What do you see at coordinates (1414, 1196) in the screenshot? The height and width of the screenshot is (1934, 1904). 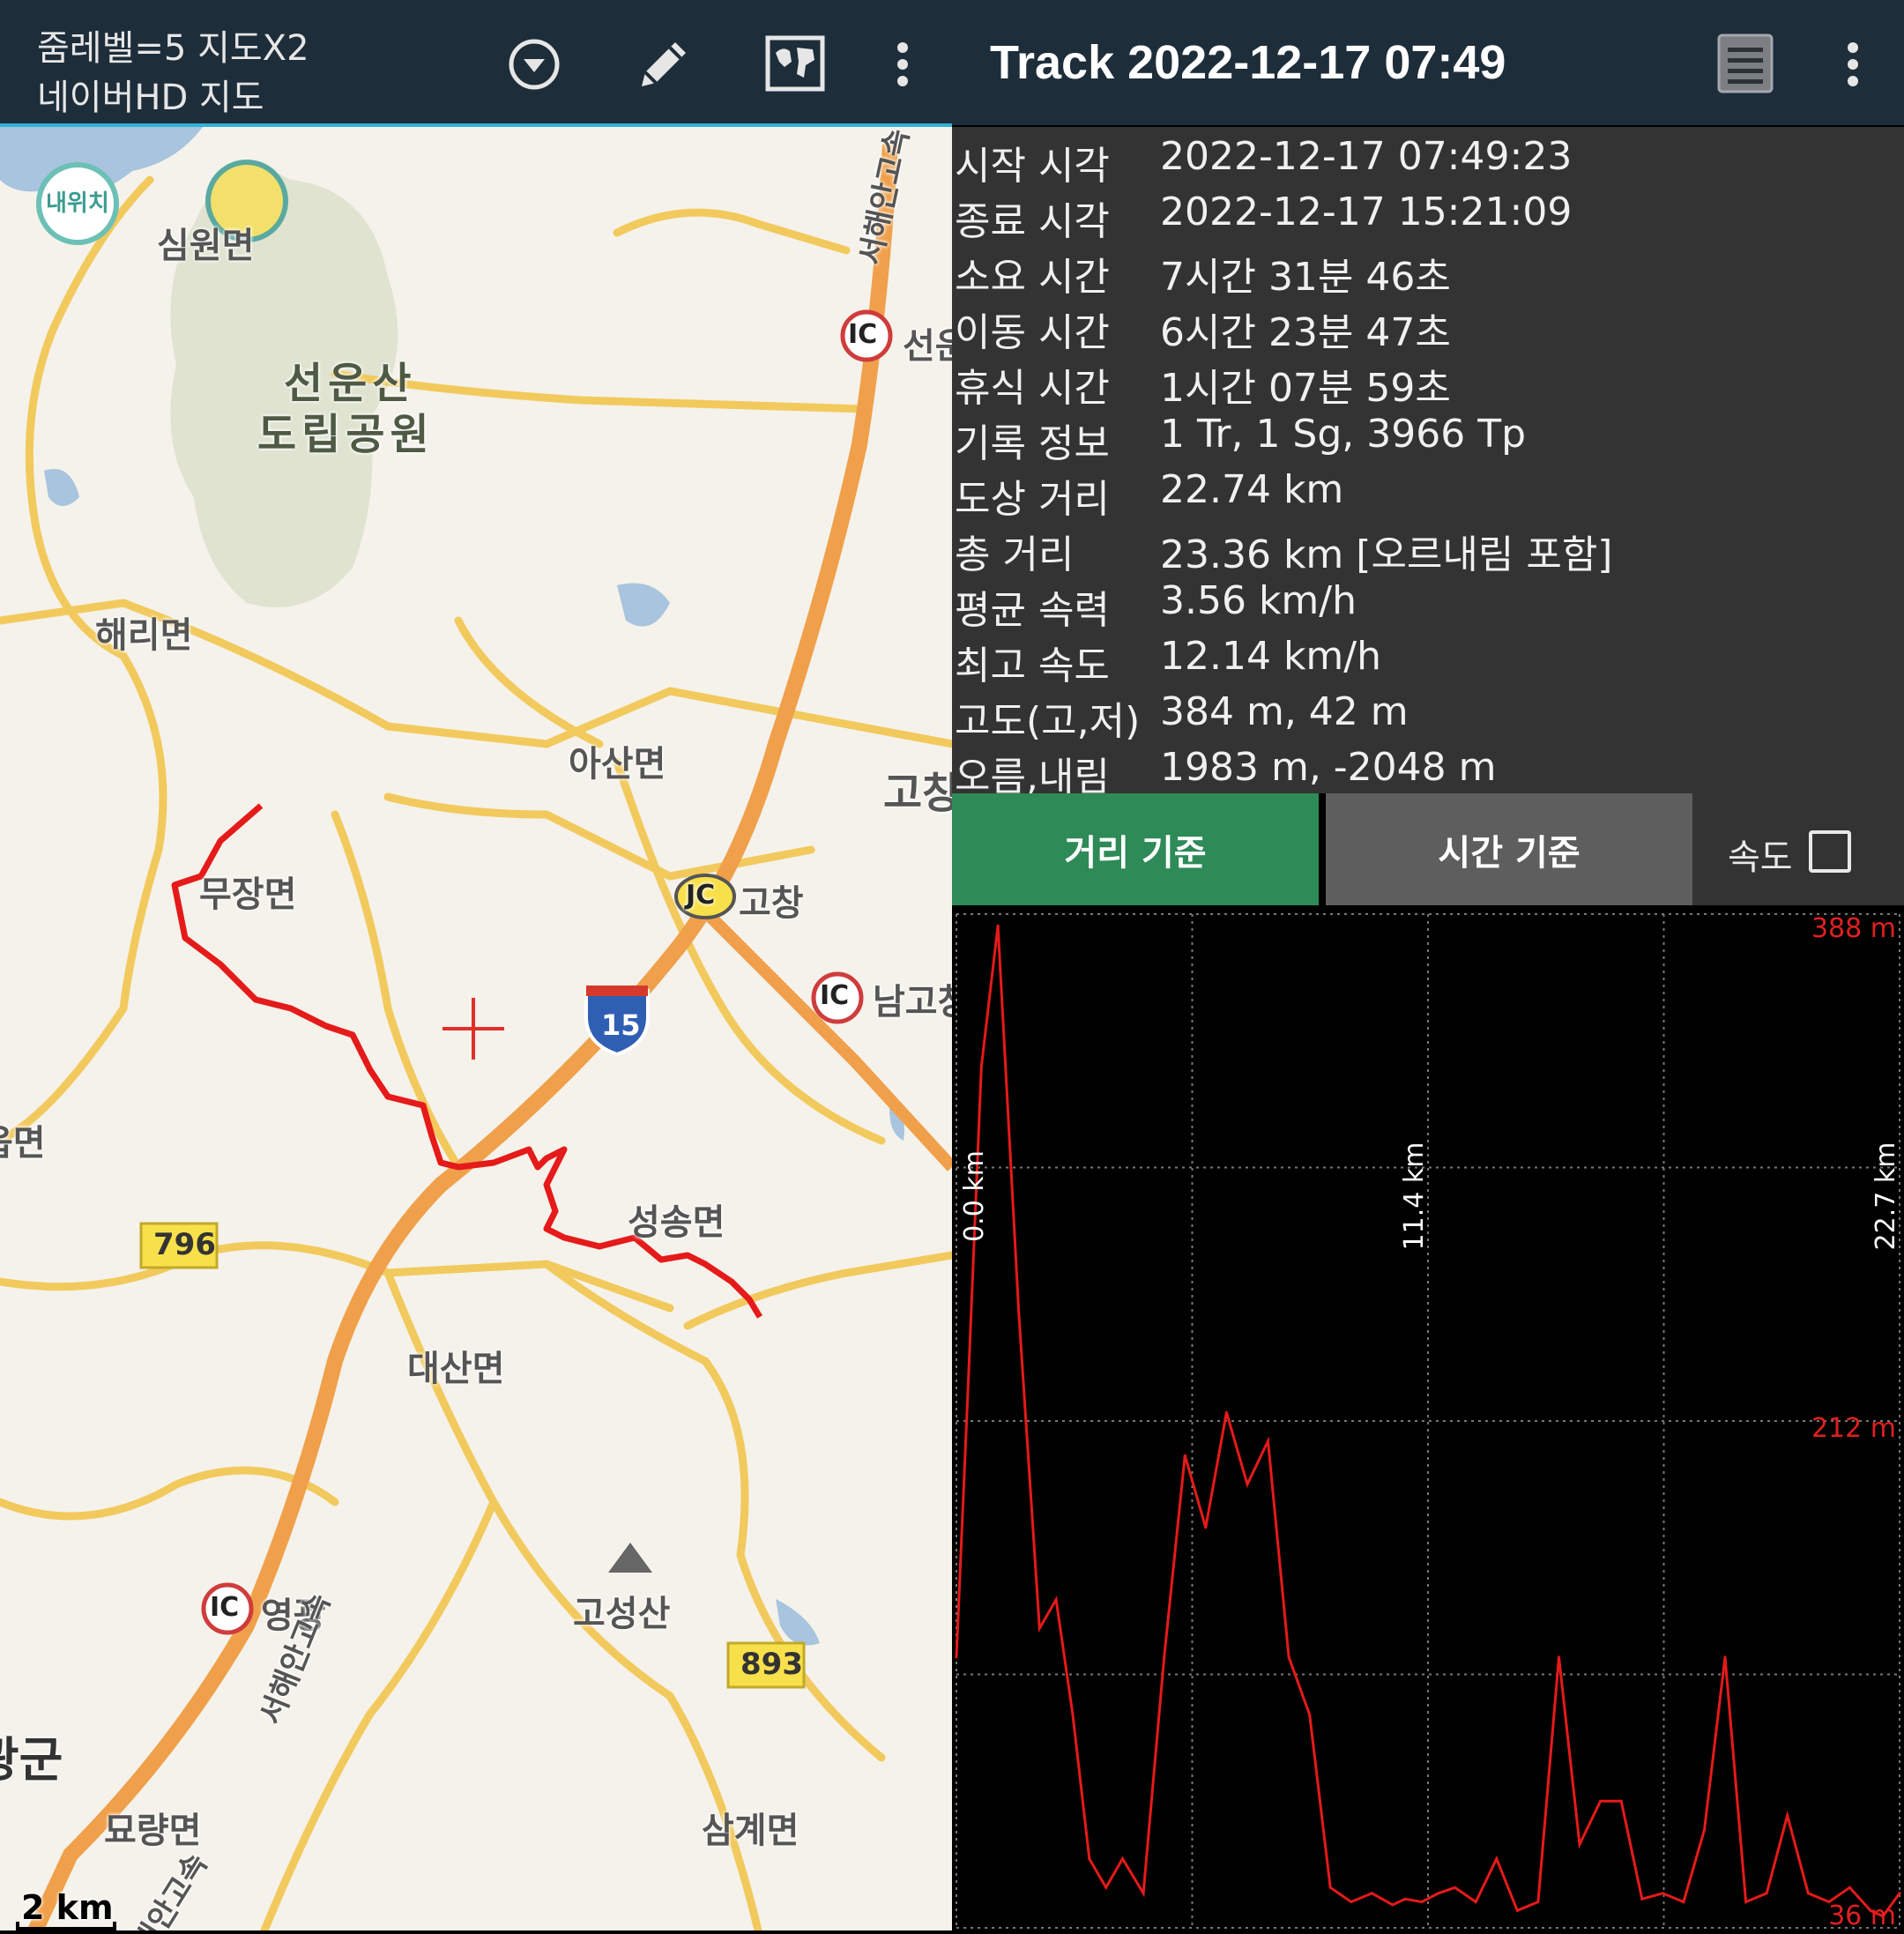 I see `chart-x-tick-label: 11.4 km` at bounding box center [1414, 1196].